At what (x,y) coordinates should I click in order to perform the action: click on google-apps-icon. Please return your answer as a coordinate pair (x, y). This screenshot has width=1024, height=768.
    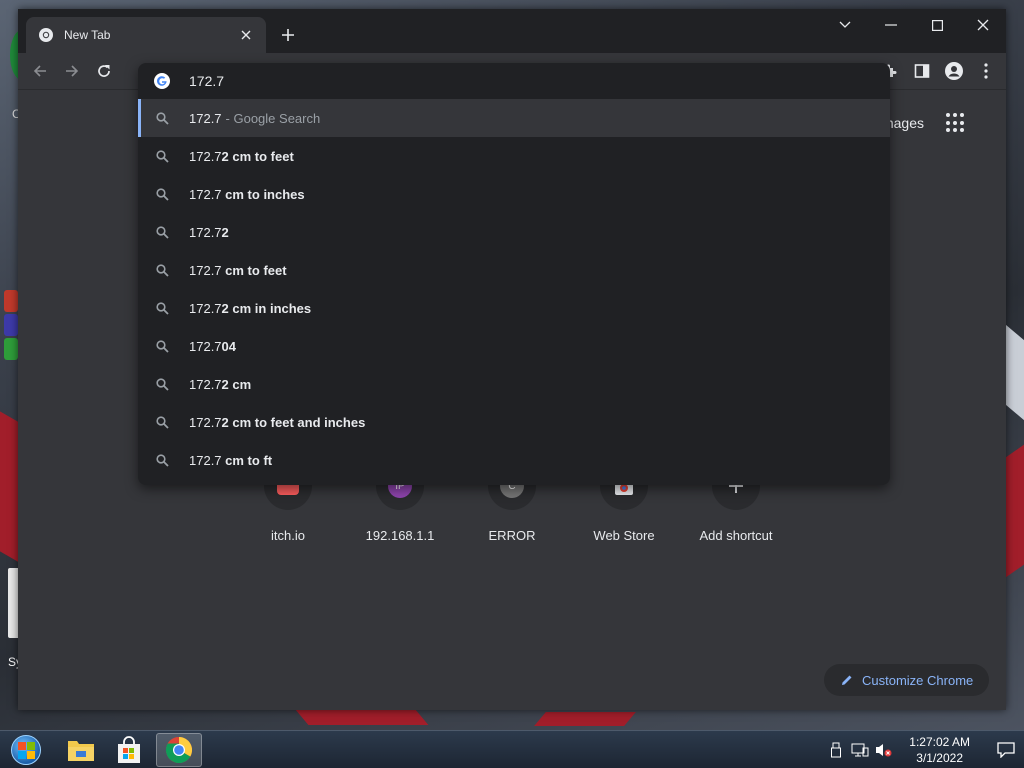
    Looking at the image, I should click on (956, 123).